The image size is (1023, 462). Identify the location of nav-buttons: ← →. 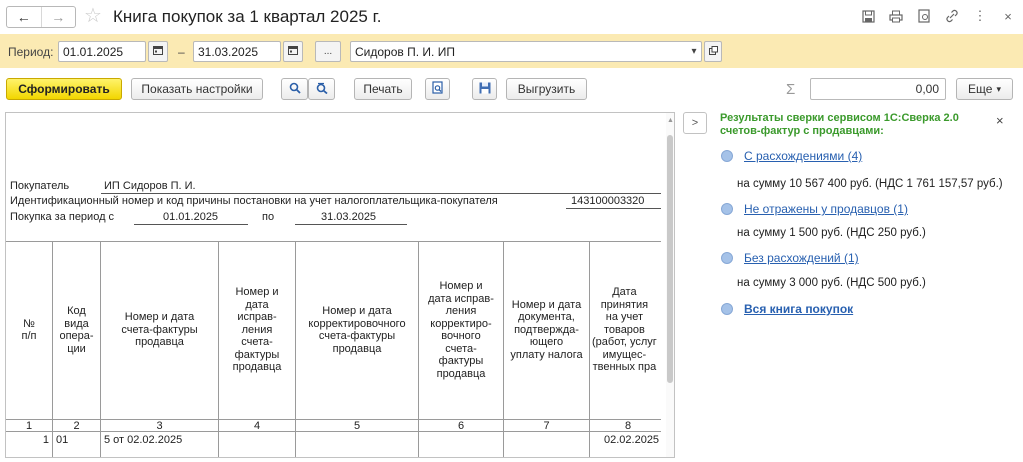
(41, 17).